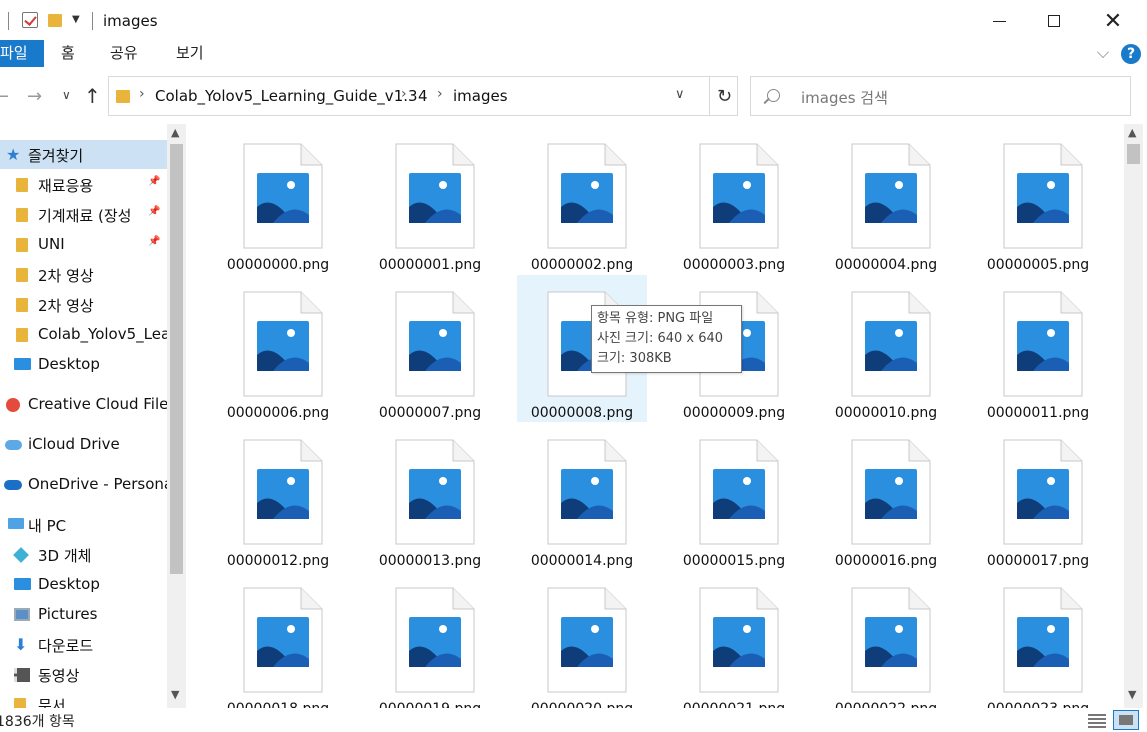  What do you see at coordinates (21, 644) in the screenshot?
I see `download-icon: ⬇` at bounding box center [21, 644].